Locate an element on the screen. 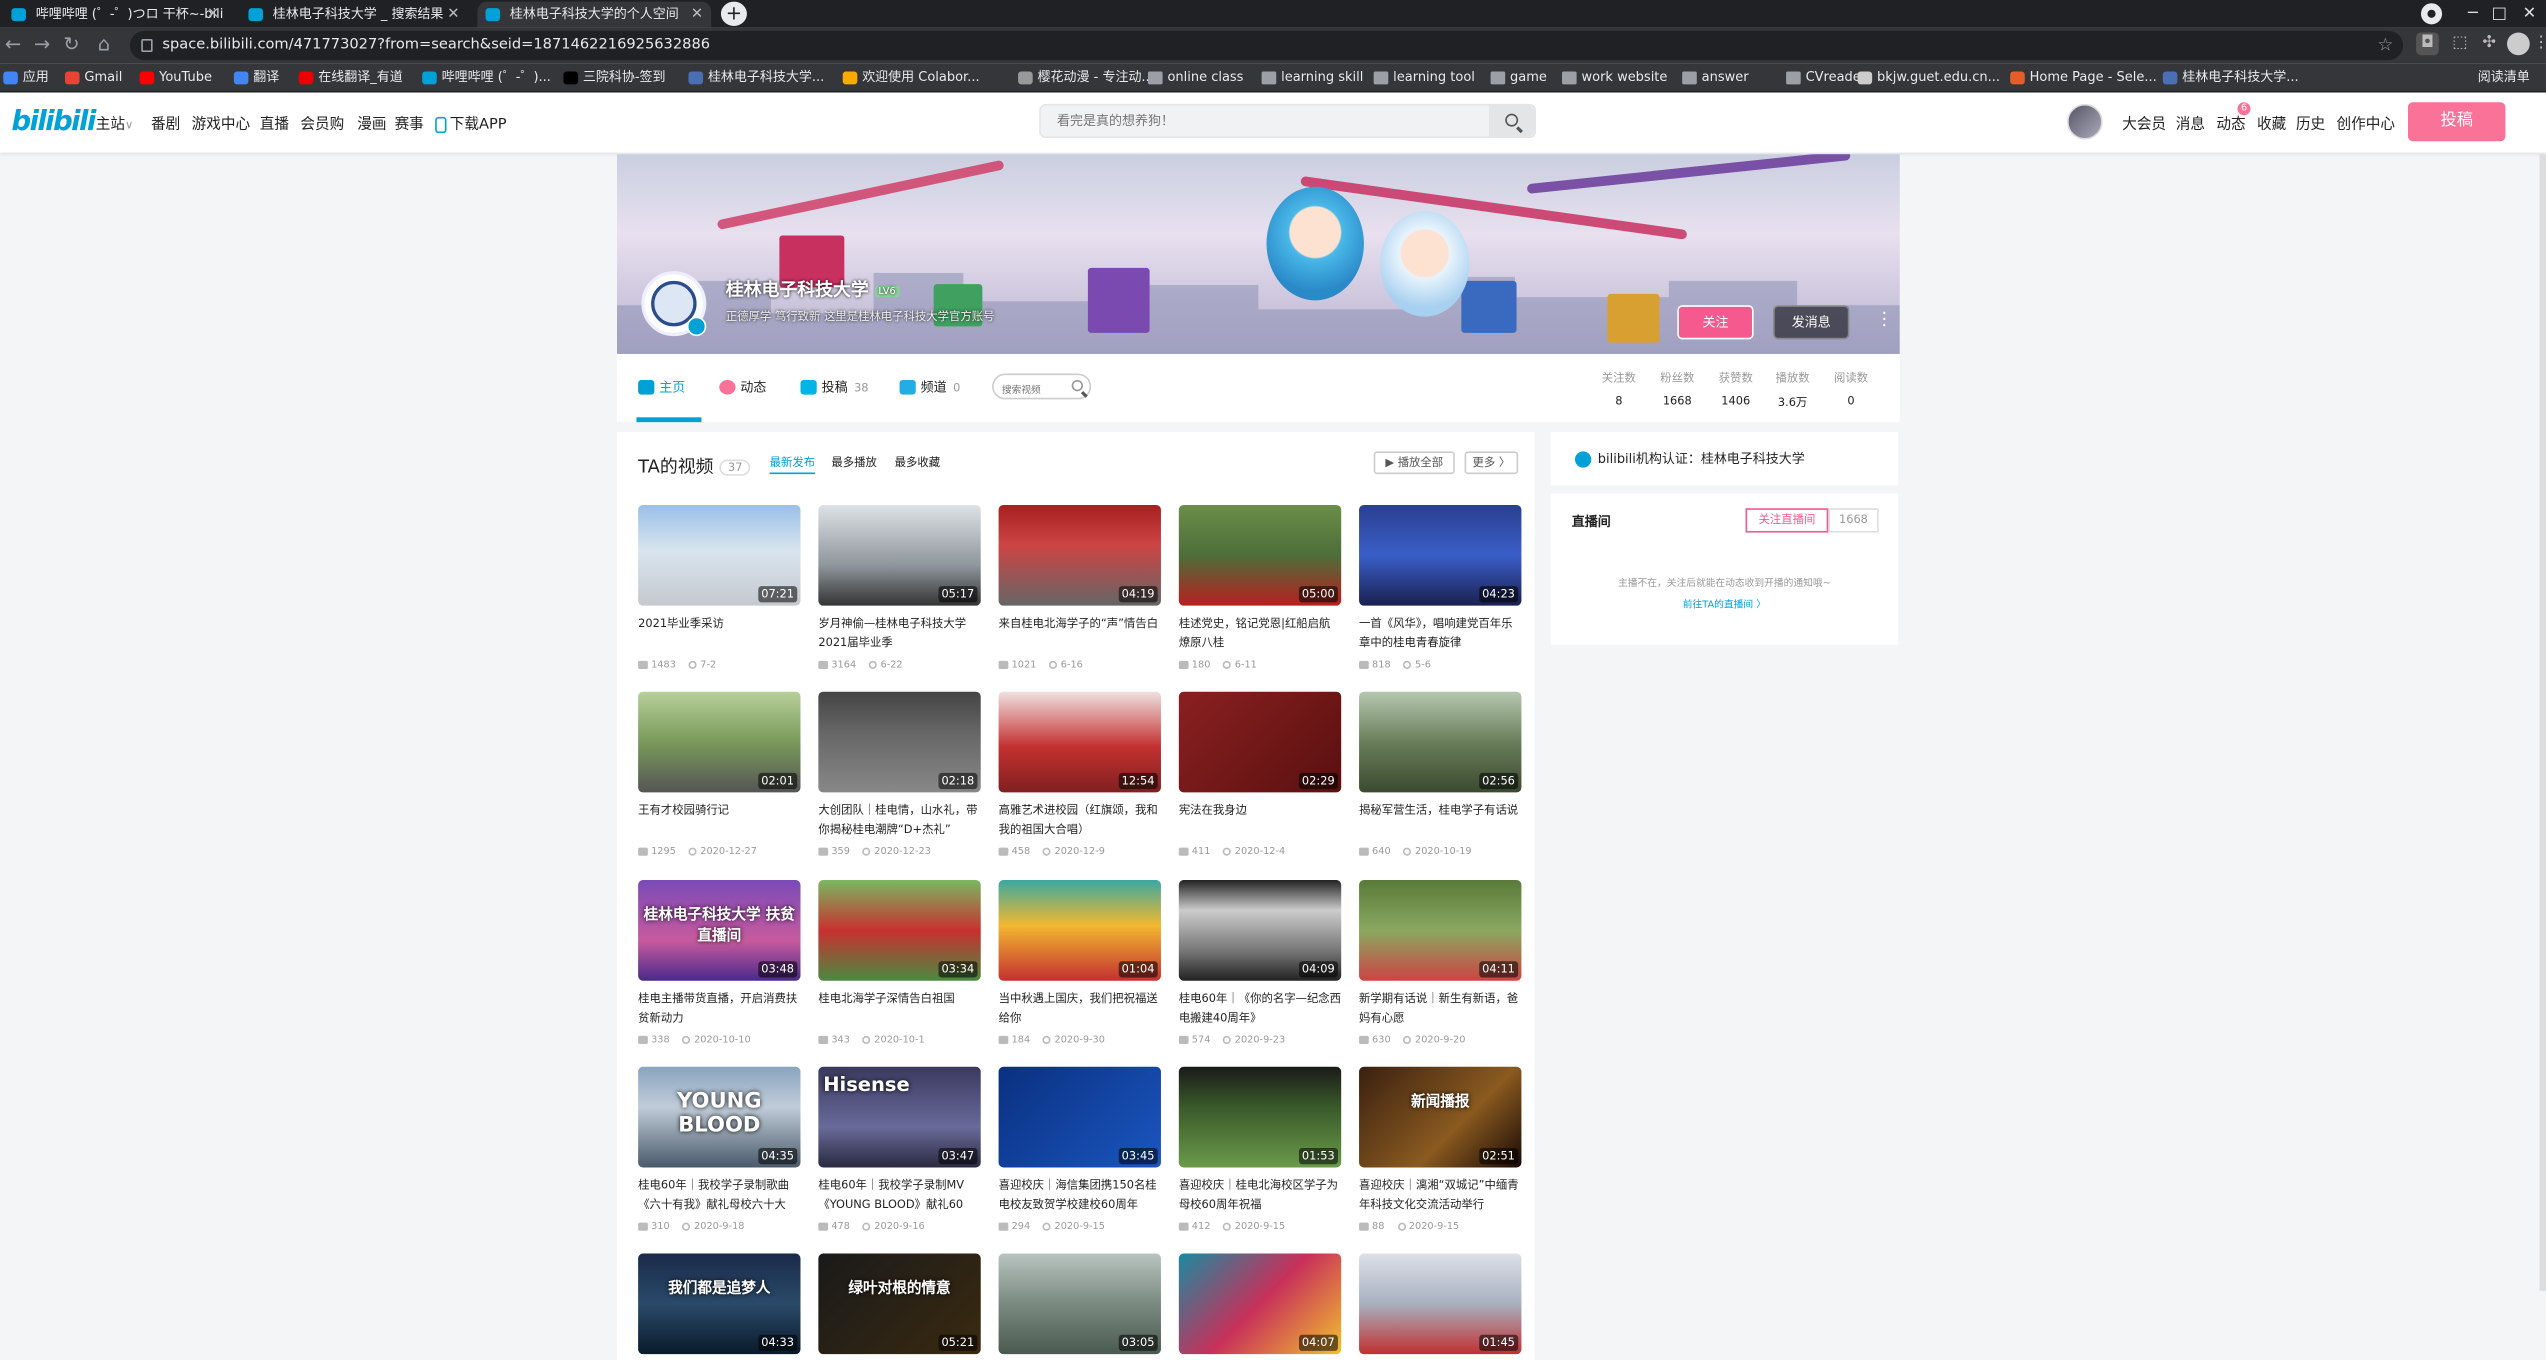 The width and height of the screenshot is (2546, 1360). video-title: 宪法在我身边 is located at coordinates (1260, 819).